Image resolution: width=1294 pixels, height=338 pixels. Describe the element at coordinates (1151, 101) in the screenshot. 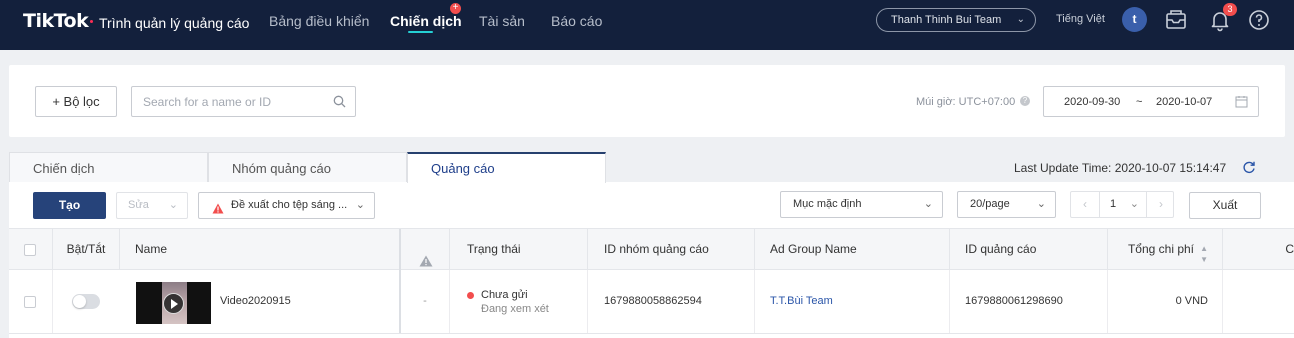

I see `date-range-picker: 2020-09-30 ~ 2020-10-07` at that location.